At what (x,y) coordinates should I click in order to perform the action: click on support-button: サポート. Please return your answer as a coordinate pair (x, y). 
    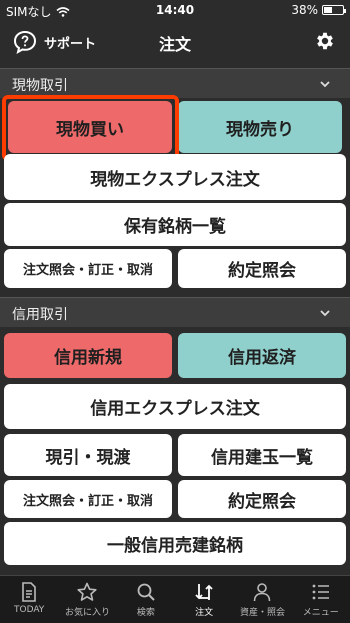
    Looking at the image, I should click on (54, 42).